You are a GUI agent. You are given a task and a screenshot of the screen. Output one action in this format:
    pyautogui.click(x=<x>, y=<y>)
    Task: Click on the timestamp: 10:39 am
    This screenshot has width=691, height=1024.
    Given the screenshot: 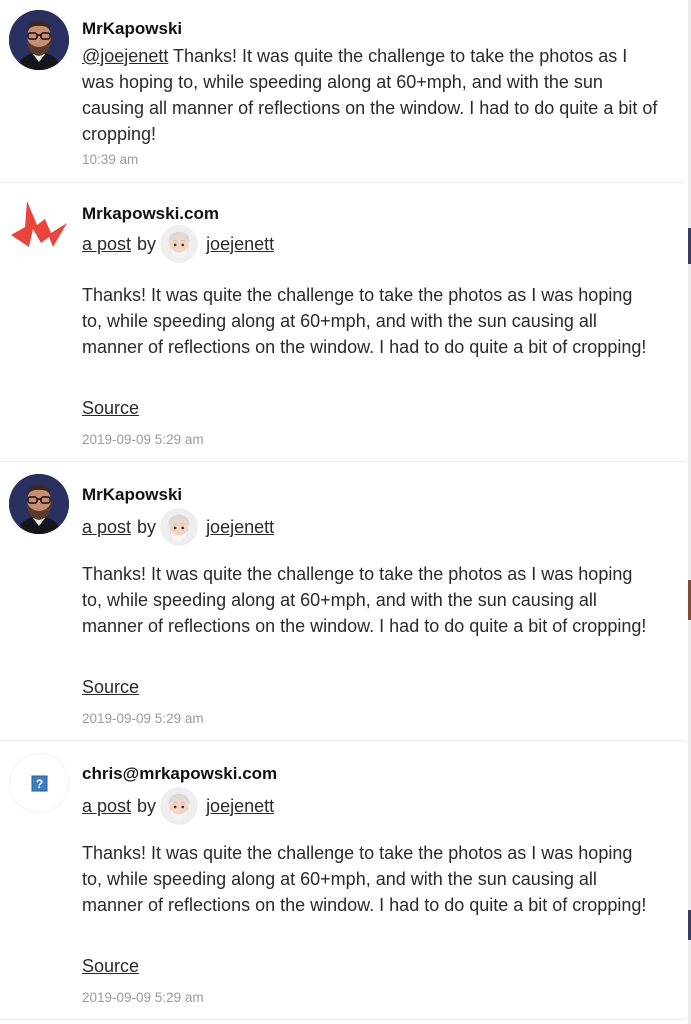 What is the action you would take?
    pyautogui.click(x=110, y=159)
    